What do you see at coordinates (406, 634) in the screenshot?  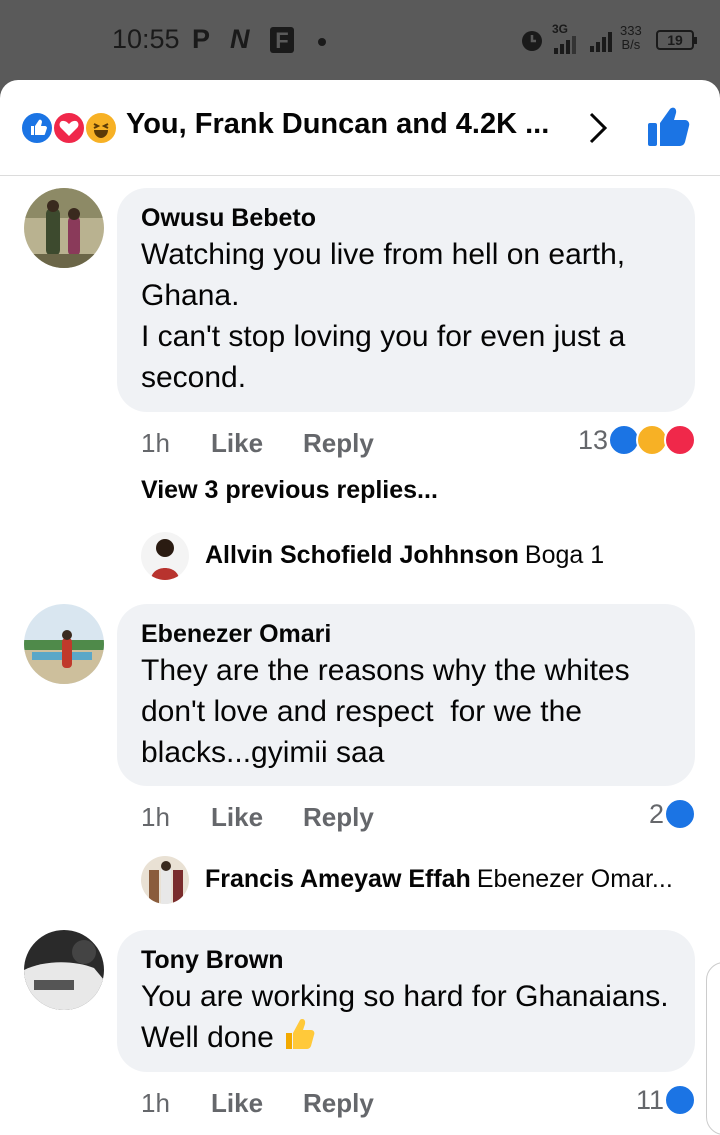 I see `comment-author: Ebenezer Omari` at bounding box center [406, 634].